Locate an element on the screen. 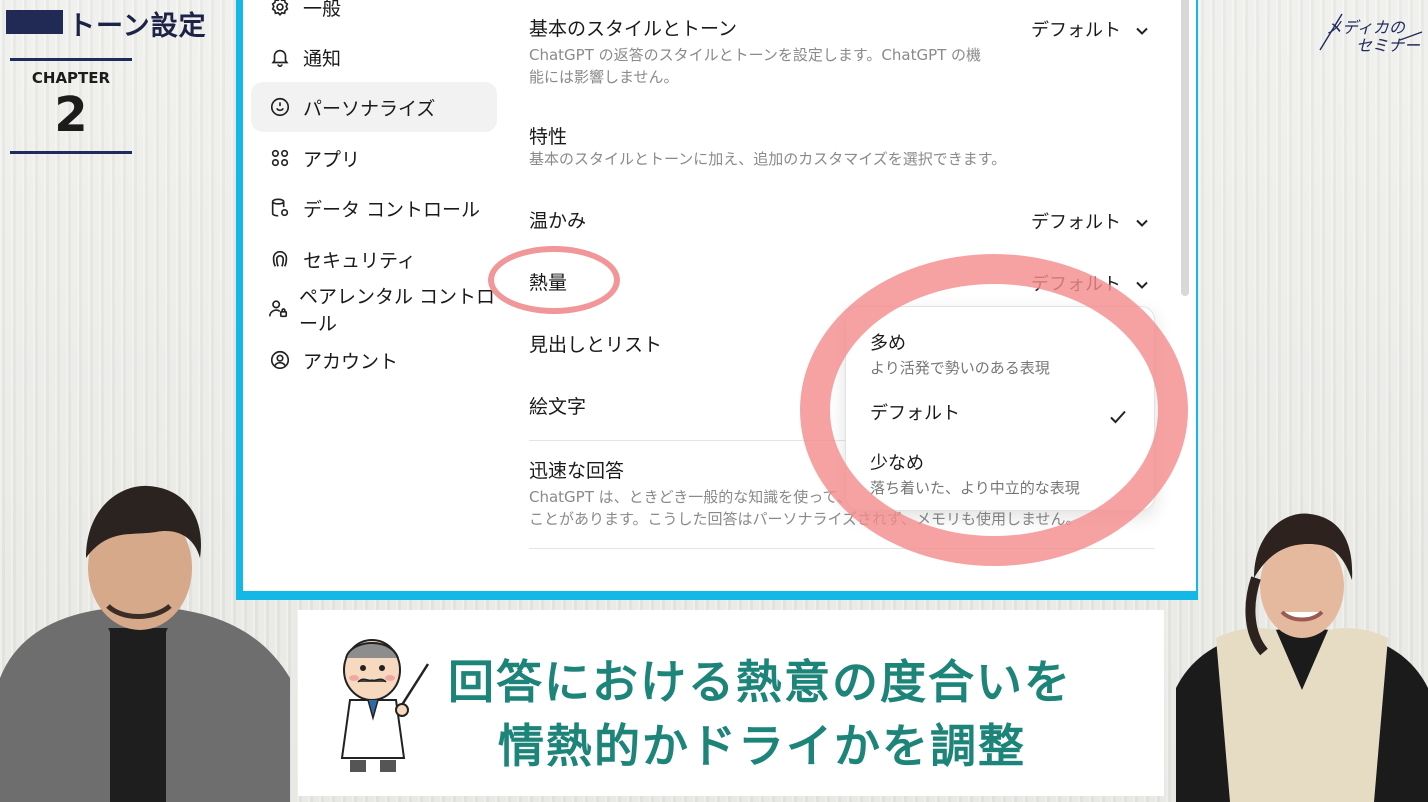 This screenshot has height=802, width=1428. sidebar-item-label: アカウント is located at coordinates (351, 361).